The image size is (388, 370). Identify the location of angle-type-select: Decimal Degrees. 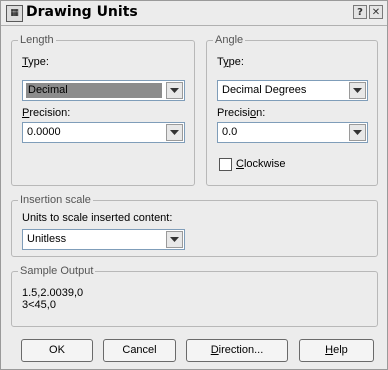
(292, 90).